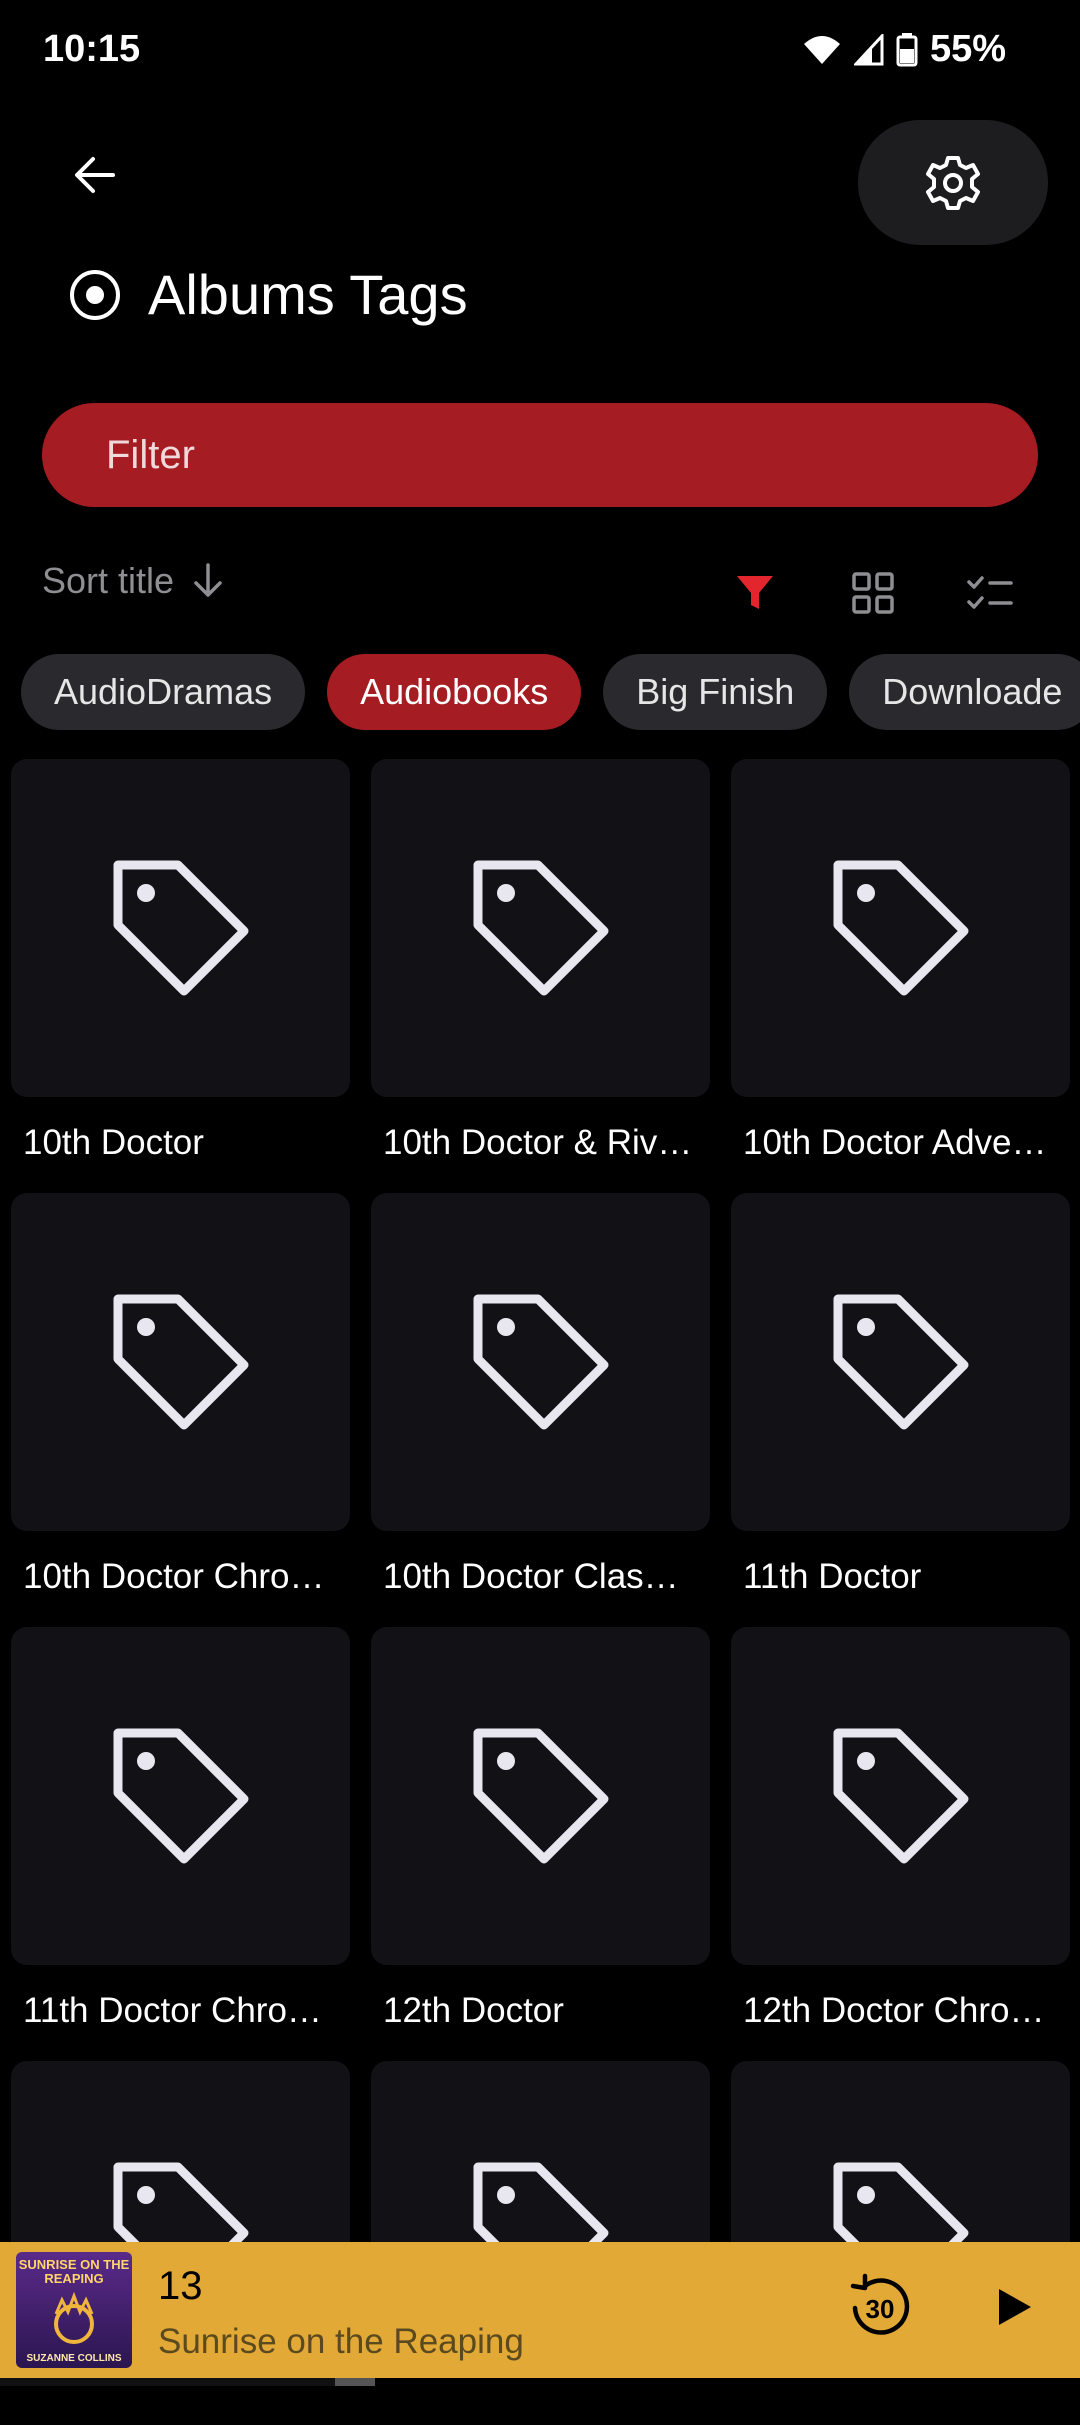 The image size is (1080, 2425). I want to click on filter-toggle-button, so click(755, 593).